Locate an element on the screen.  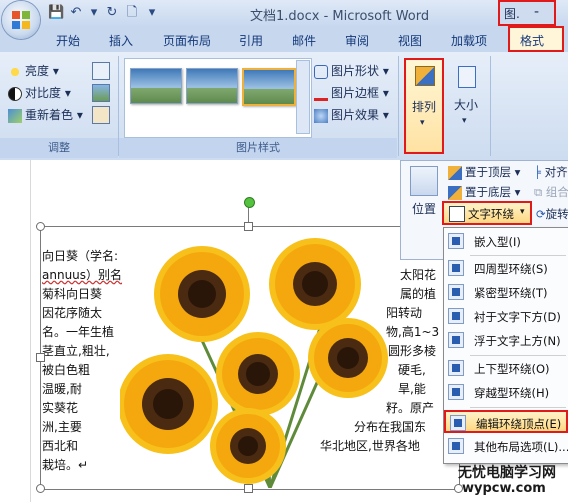
resize-handle-left is located at coordinates (40, 357).